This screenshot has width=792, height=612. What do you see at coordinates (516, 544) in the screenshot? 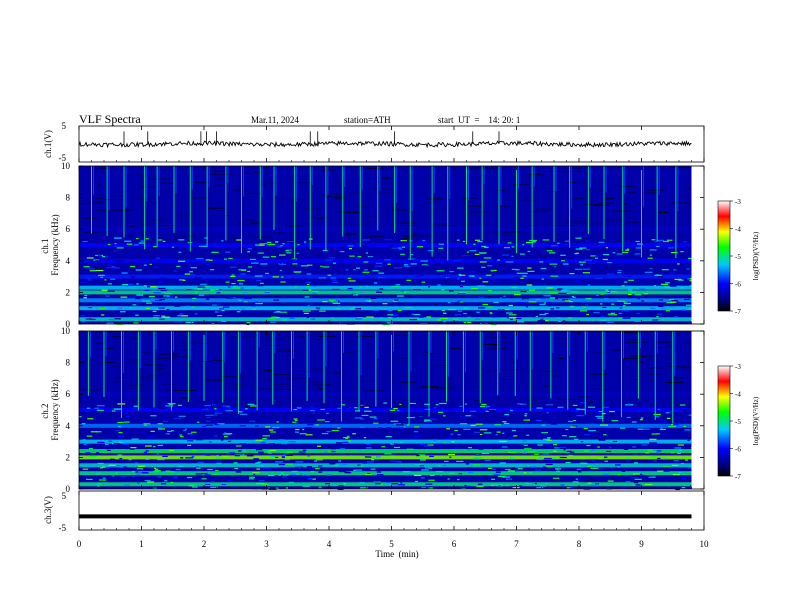
I see `xtick-label: 7` at bounding box center [516, 544].